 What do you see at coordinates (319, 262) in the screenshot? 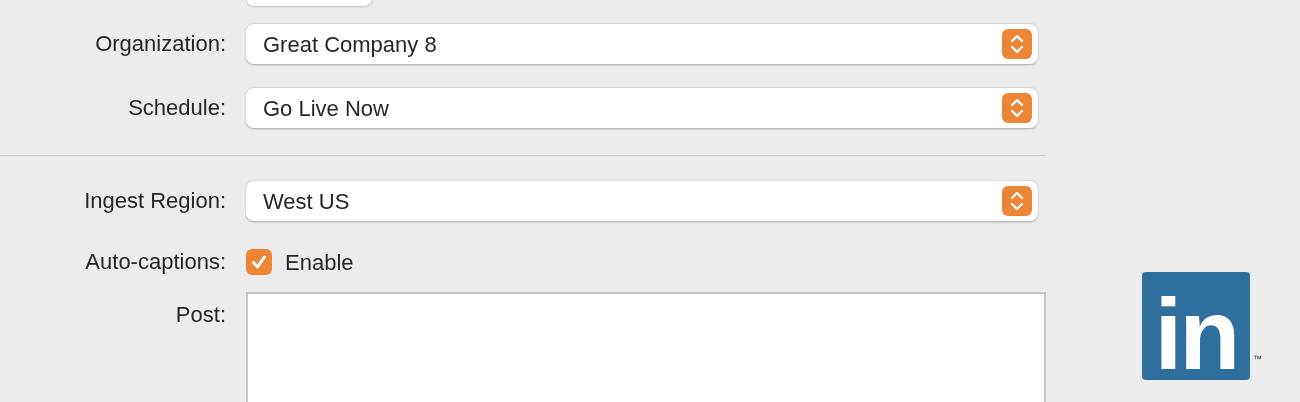
I see `checkbox-label: Enable` at bounding box center [319, 262].